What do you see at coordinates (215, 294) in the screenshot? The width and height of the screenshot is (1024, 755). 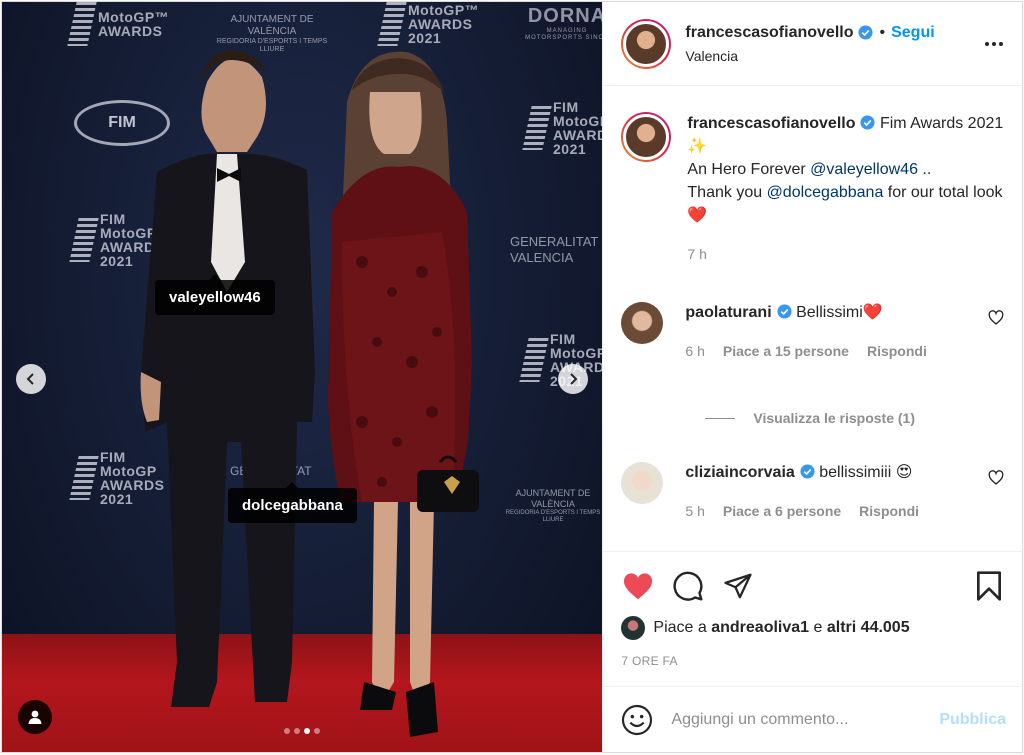 I see `photo-tag-valeyellow46: valeyellow46` at bounding box center [215, 294].